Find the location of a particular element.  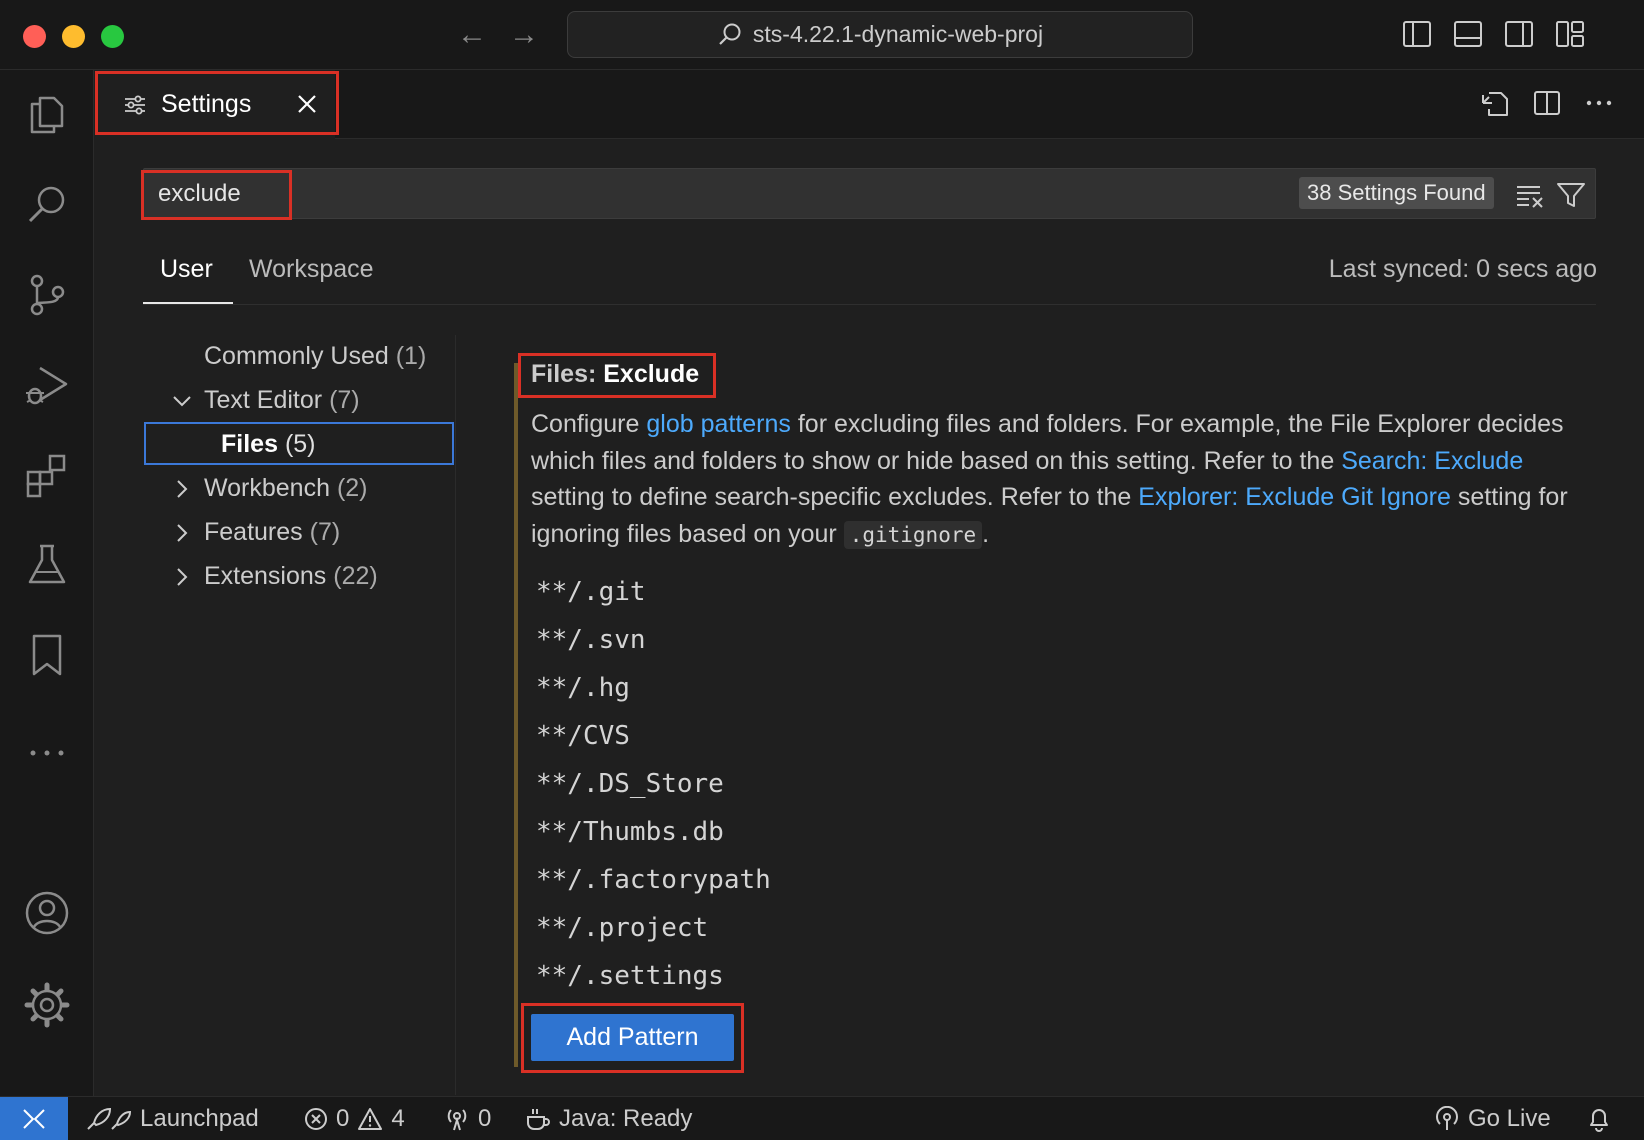

exclude-pattern-item: **/.hg is located at coordinates (583, 688).